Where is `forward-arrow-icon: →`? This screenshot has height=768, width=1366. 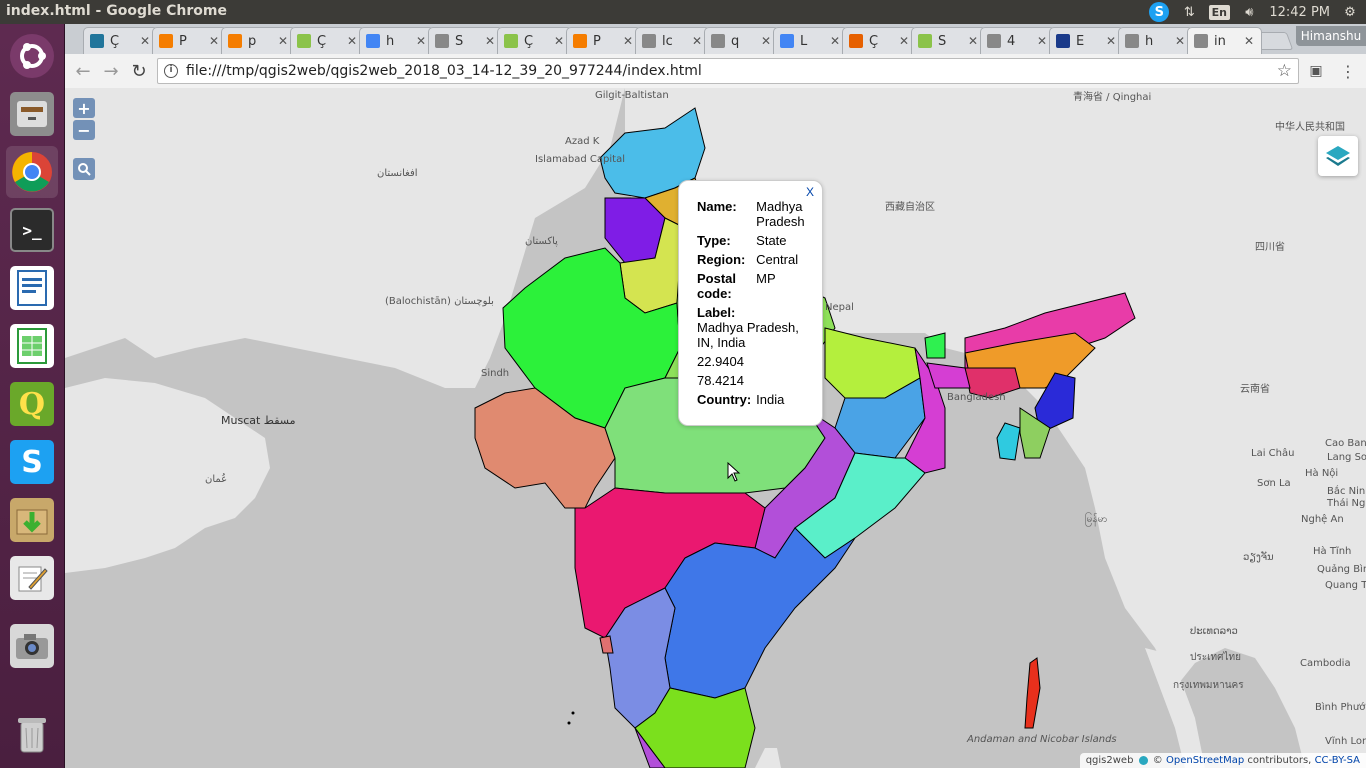
forward-arrow-icon: → is located at coordinates (111, 71).